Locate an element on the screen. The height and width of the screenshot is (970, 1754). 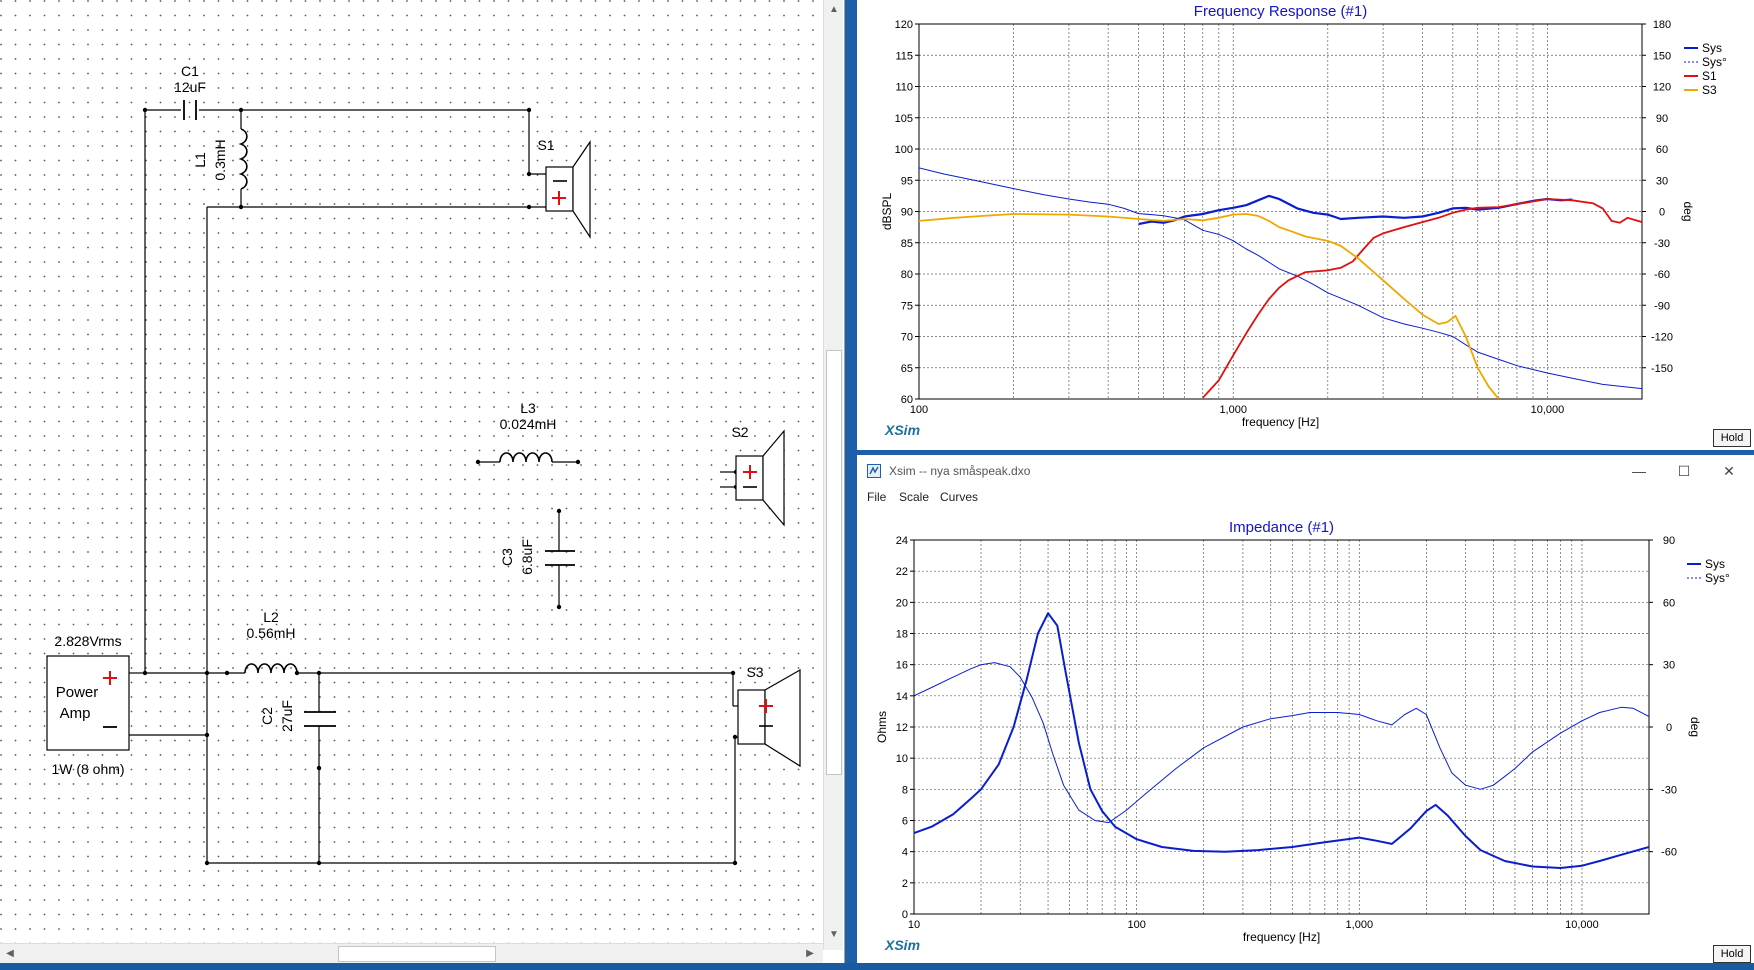
c1-value-label: 12uF is located at coordinates (190, 87).